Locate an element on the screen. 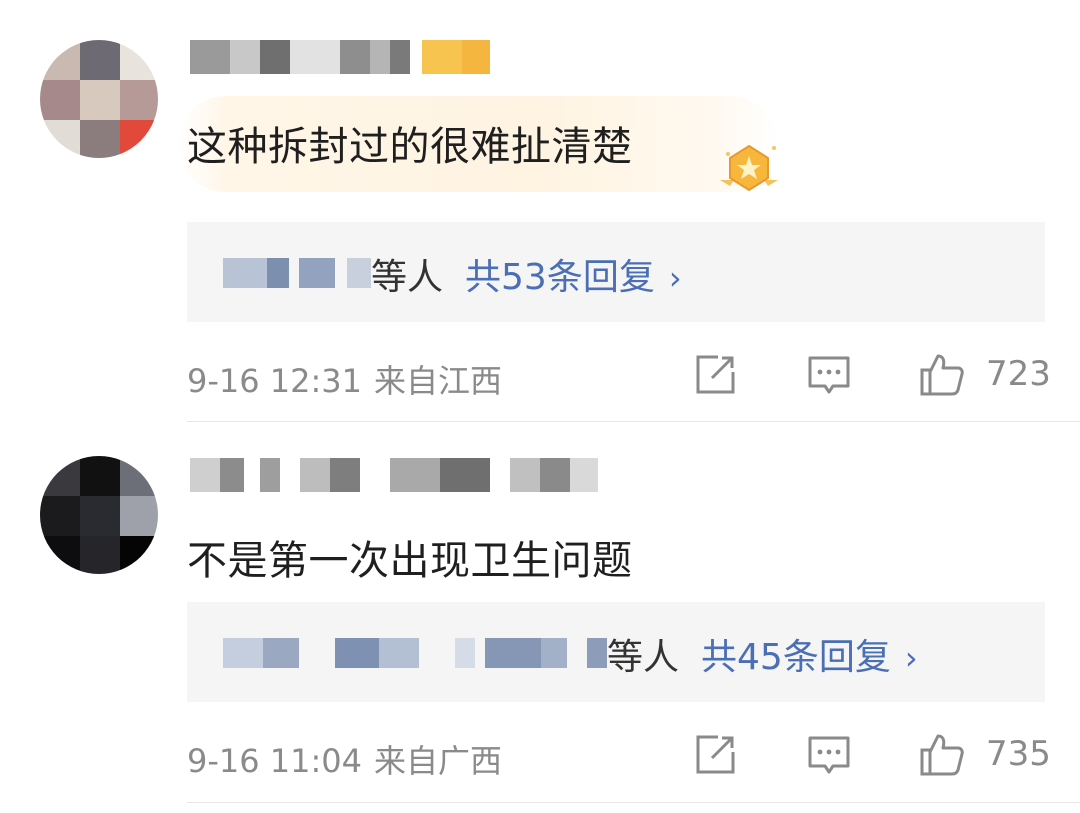 The width and height of the screenshot is (1080, 813). reply-summary: 等人 共45条回复 › is located at coordinates (616, 652).